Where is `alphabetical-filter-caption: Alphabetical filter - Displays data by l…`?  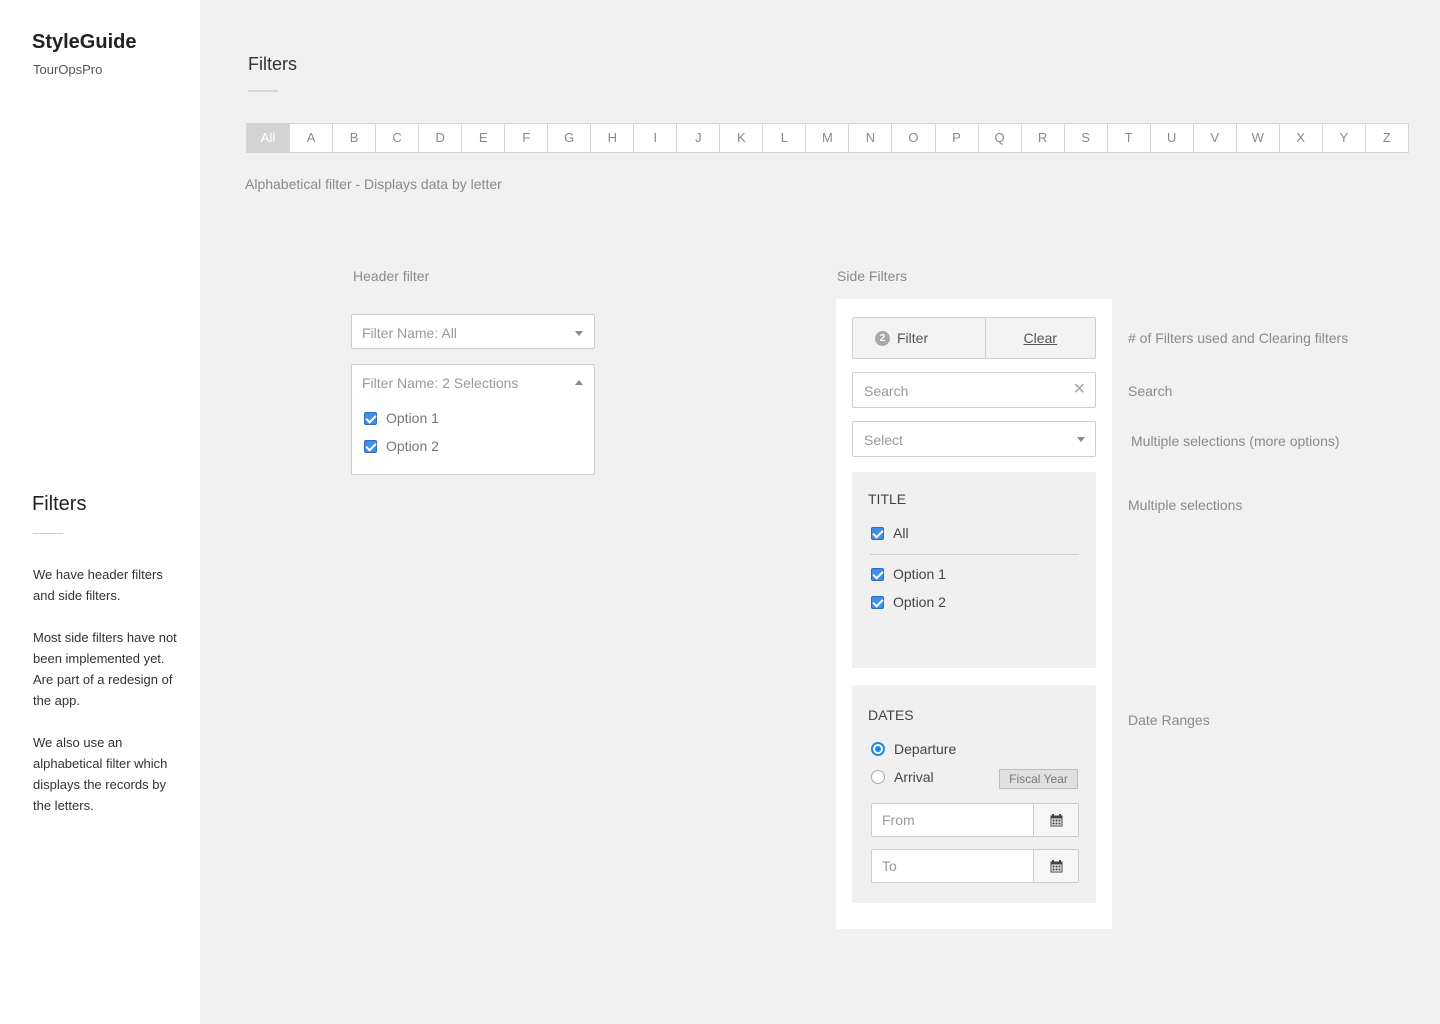
alphabetical-filter-caption: Alphabetical filter - Displays data by l… is located at coordinates (373, 184).